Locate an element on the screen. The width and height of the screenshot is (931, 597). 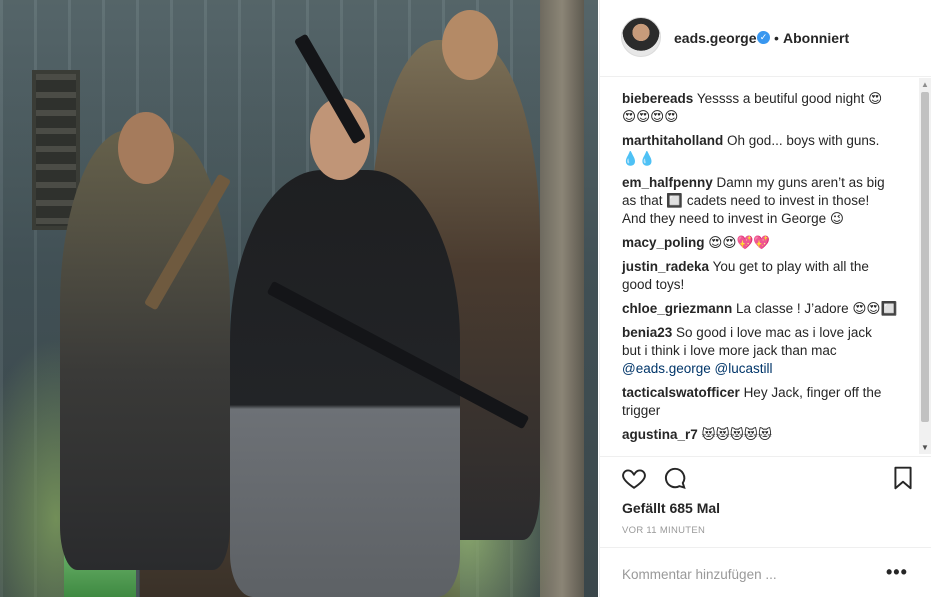
comment-username: biebereads is located at coordinates (657, 98).